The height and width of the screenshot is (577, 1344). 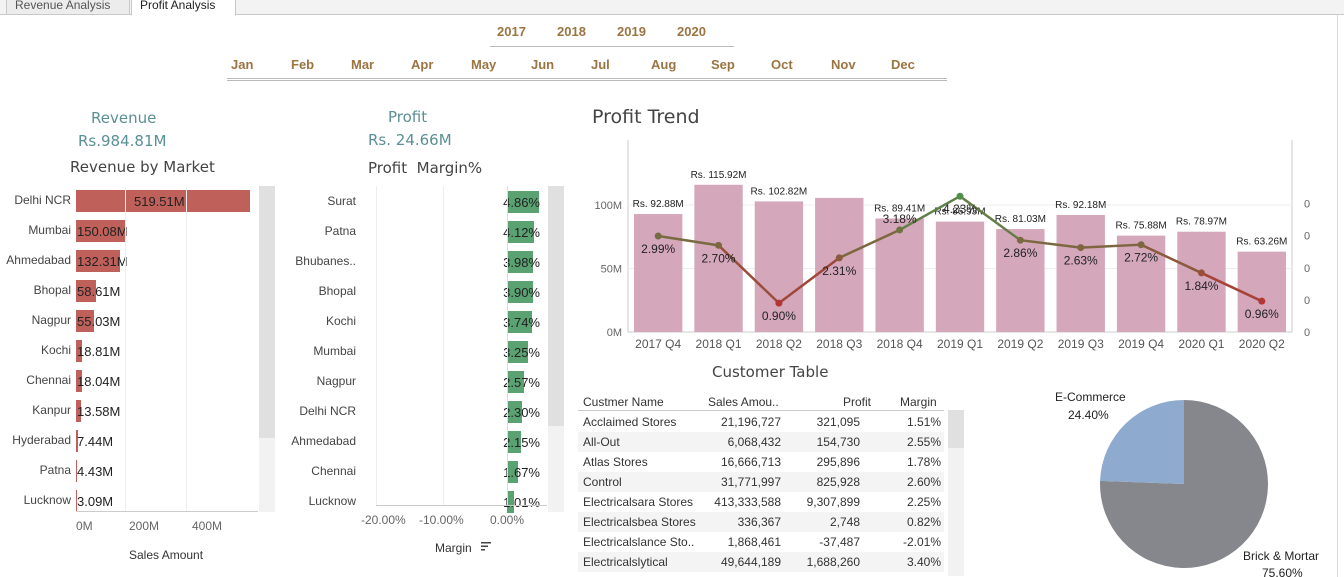 I want to click on revenue-bar-label: 519.51M, so click(x=159, y=201).